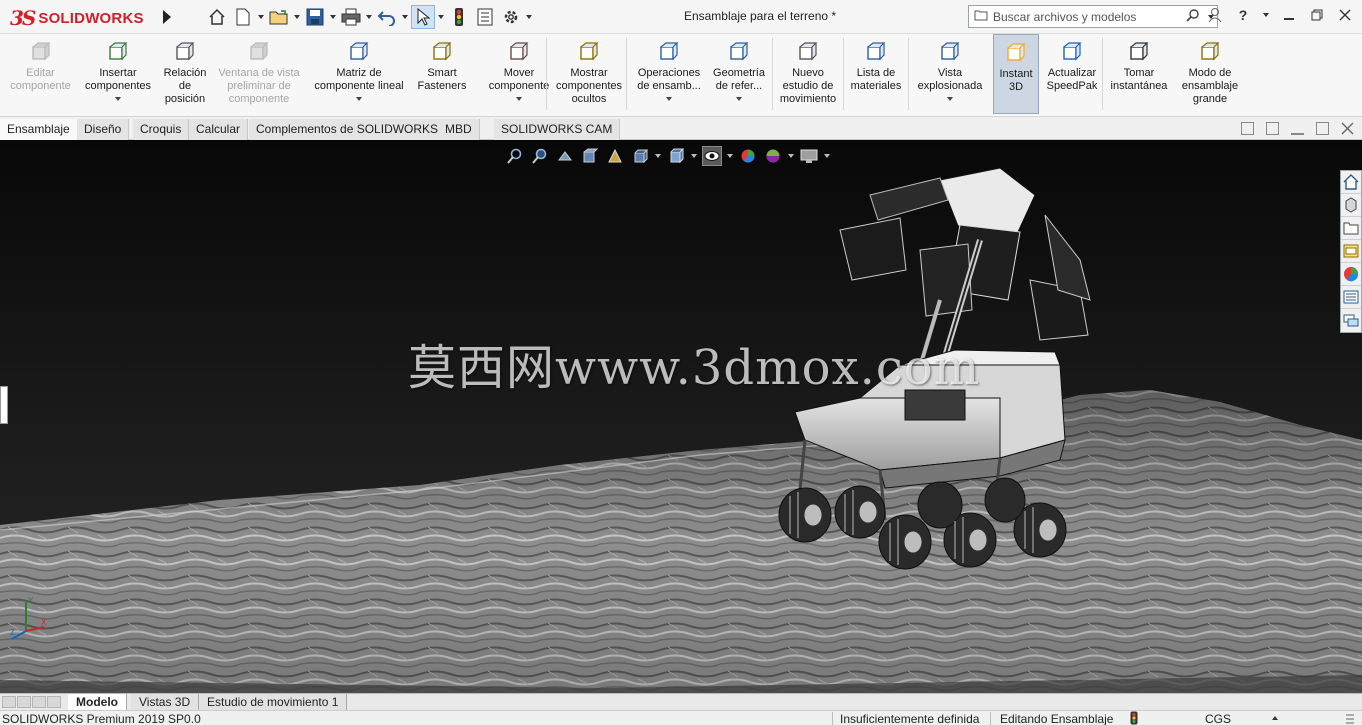 The height and width of the screenshot is (725, 1362). What do you see at coordinates (348, 129) in the screenshot?
I see `command-tab: Complementos de SOLIDWORKS` at bounding box center [348, 129].